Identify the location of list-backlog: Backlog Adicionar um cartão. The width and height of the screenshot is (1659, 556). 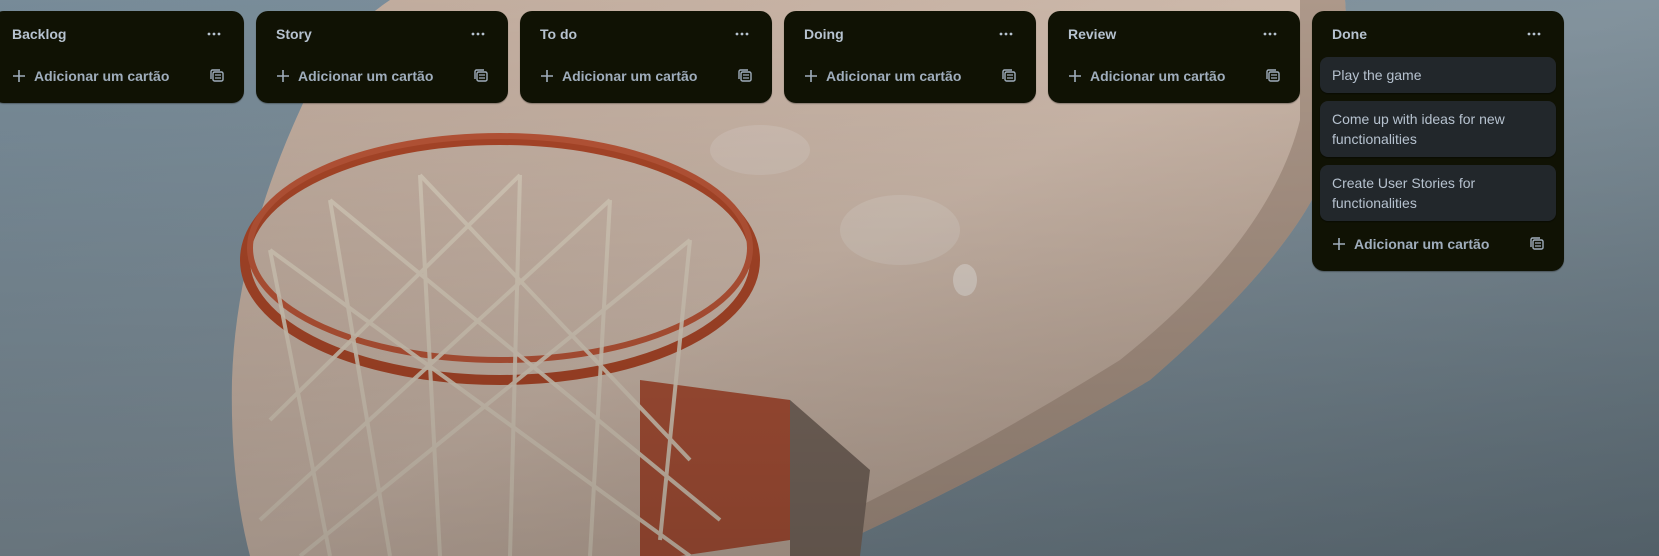
(122, 57).